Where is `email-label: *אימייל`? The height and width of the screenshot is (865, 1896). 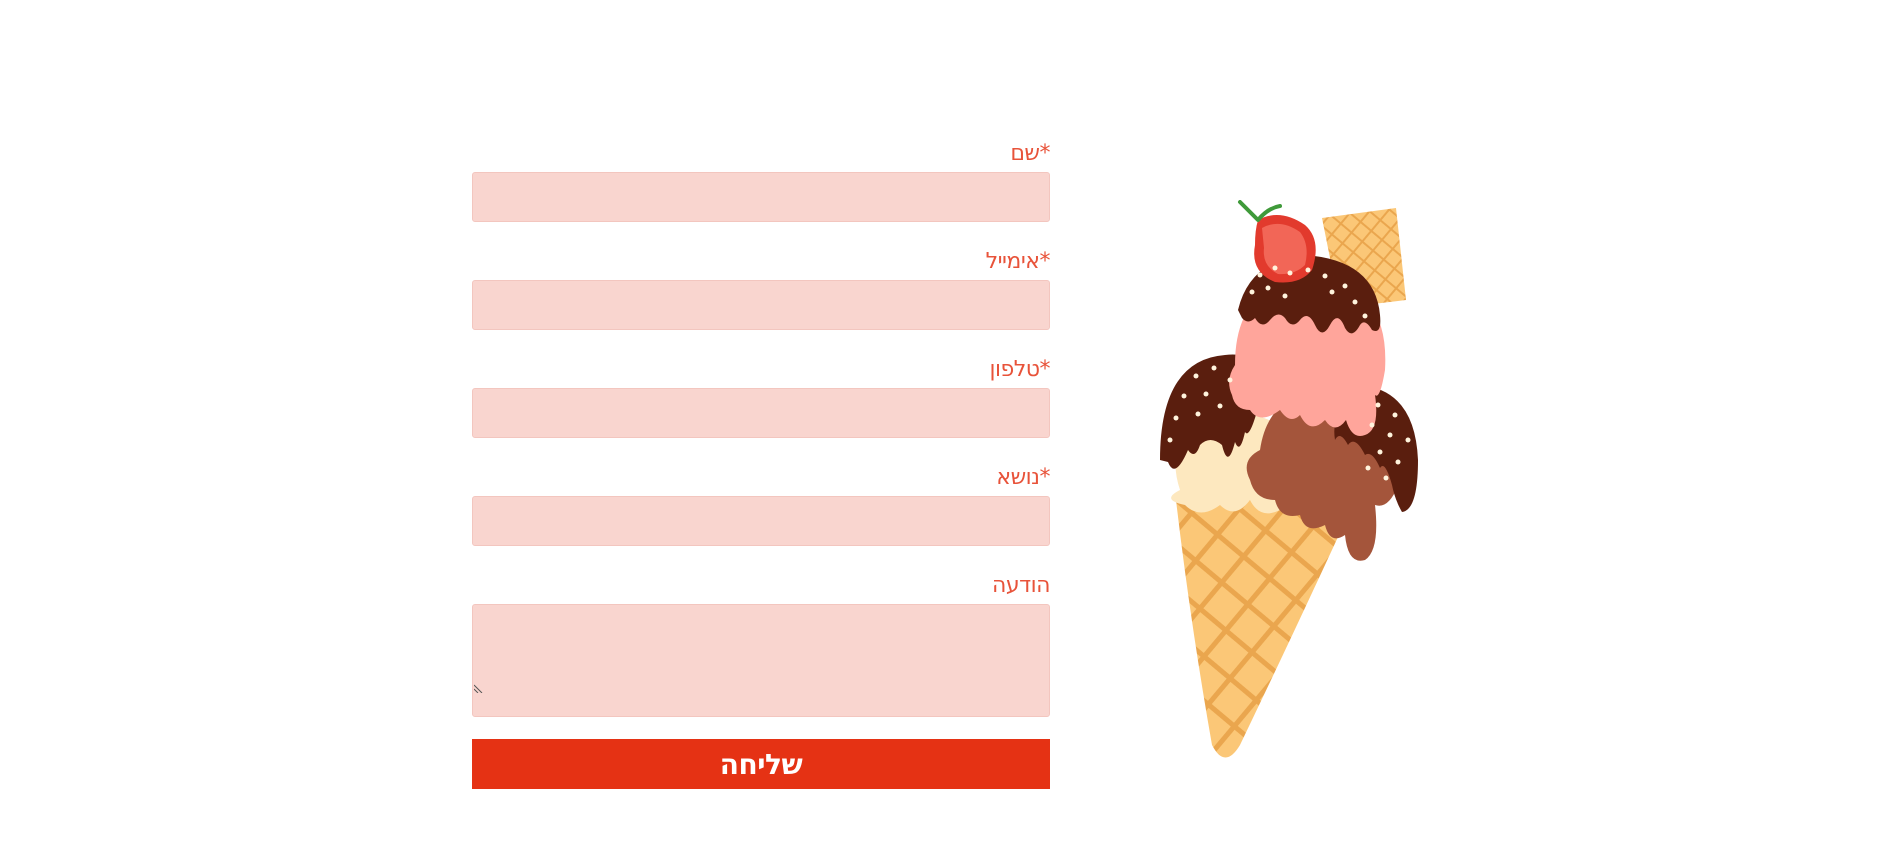 email-label: *אימייל is located at coordinates (761, 262).